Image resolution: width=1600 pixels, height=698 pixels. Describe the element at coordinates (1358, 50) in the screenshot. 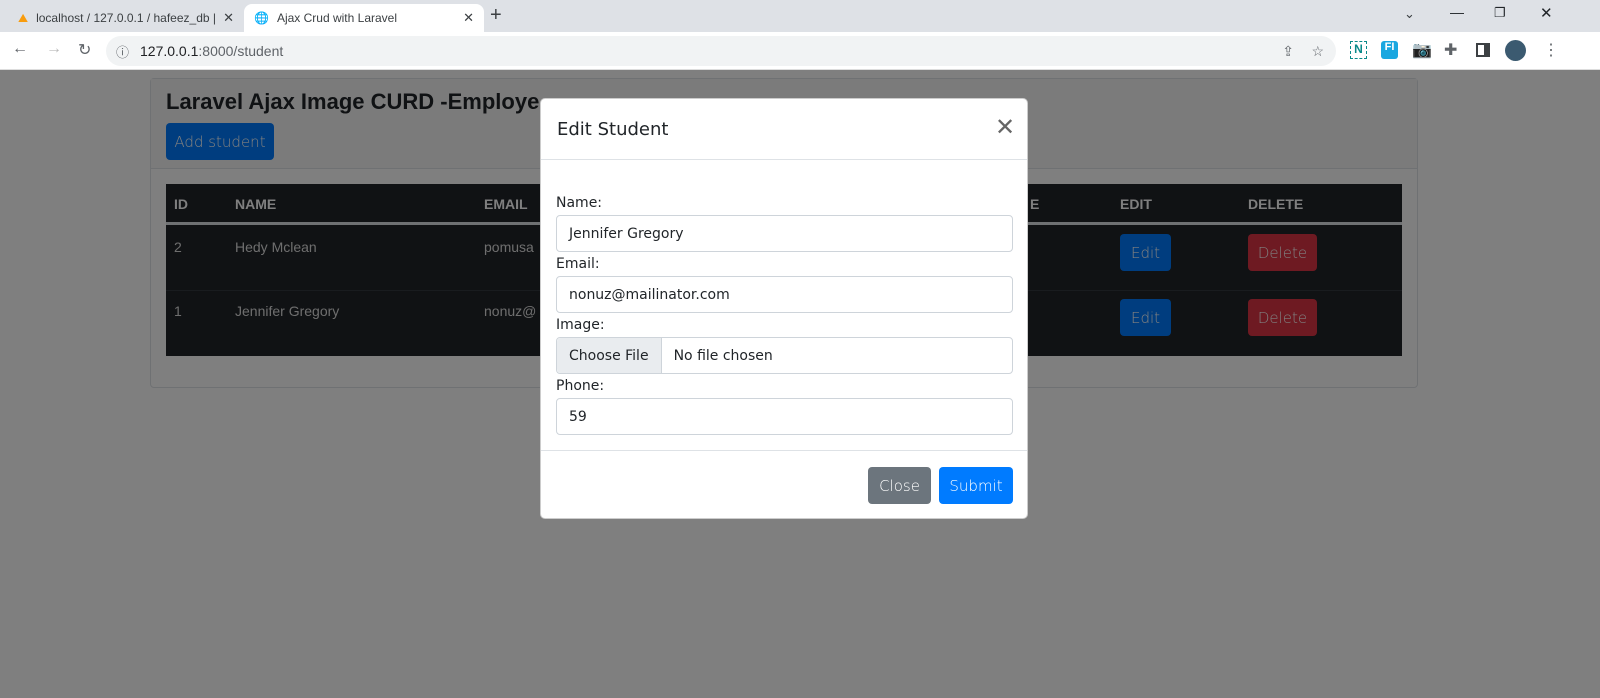

I see `extension-n-icon: N` at that location.